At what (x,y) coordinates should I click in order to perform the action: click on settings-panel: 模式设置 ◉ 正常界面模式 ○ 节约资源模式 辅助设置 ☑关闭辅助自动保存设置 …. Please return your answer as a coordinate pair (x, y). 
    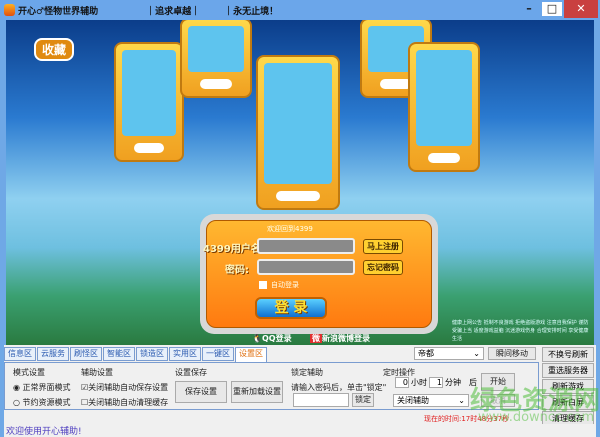
    Looking at the image, I should click on (271, 386).